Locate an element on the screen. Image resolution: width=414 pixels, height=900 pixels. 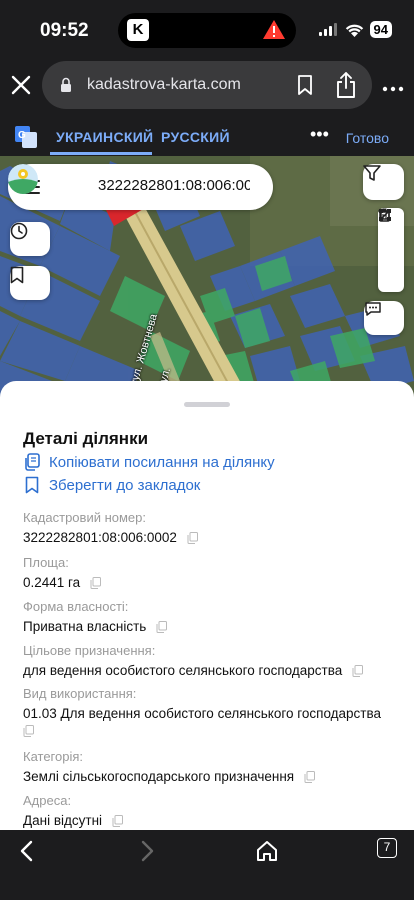
home-icon is located at coordinates (267, 851).